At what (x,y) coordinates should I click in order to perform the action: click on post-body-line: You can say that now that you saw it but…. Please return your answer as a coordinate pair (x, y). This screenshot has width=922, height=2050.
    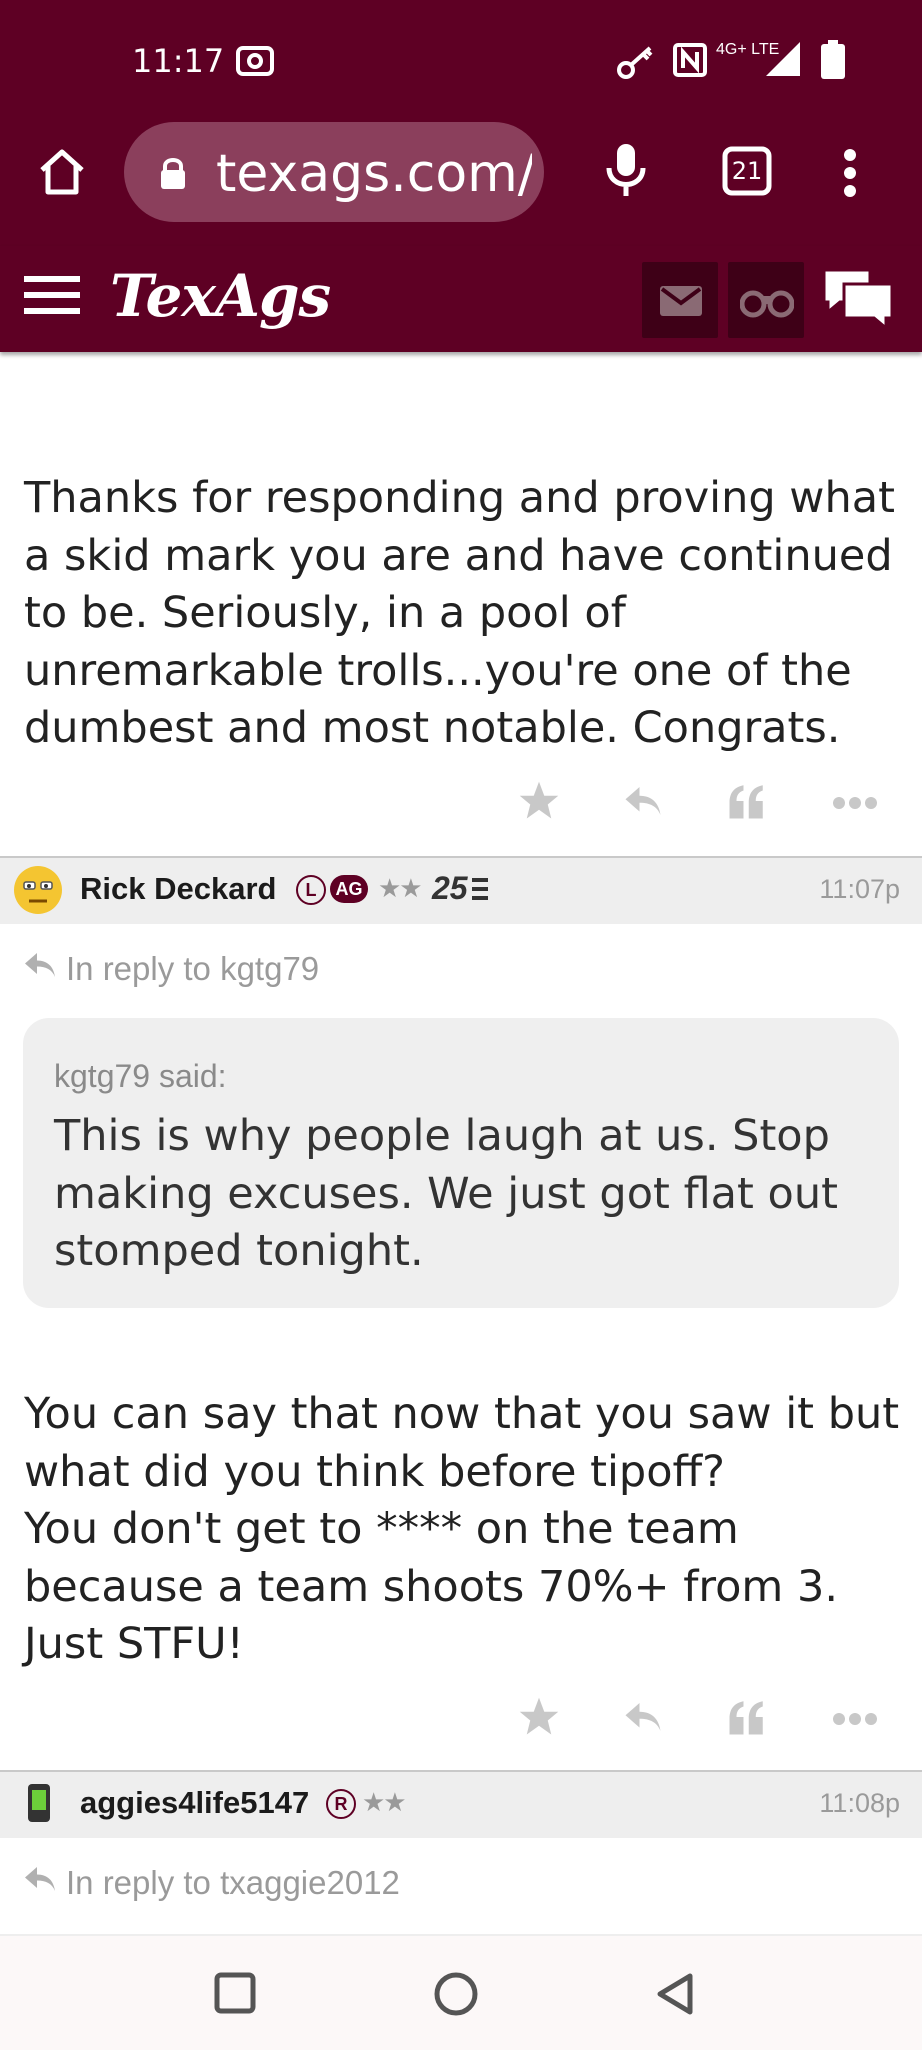
    Looking at the image, I should click on (462, 1443).